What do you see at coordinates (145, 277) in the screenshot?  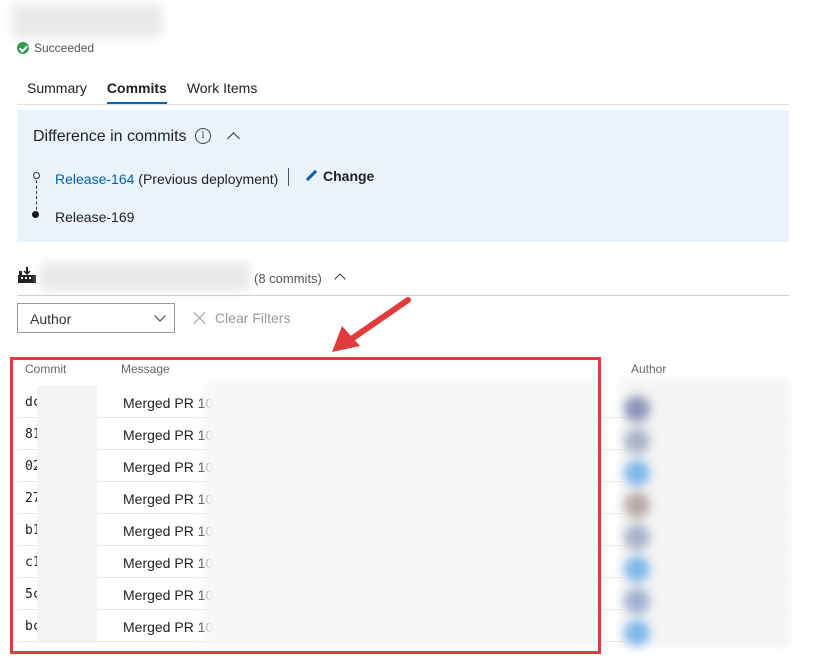 I see `pipeline-name-redacted` at bounding box center [145, 277].